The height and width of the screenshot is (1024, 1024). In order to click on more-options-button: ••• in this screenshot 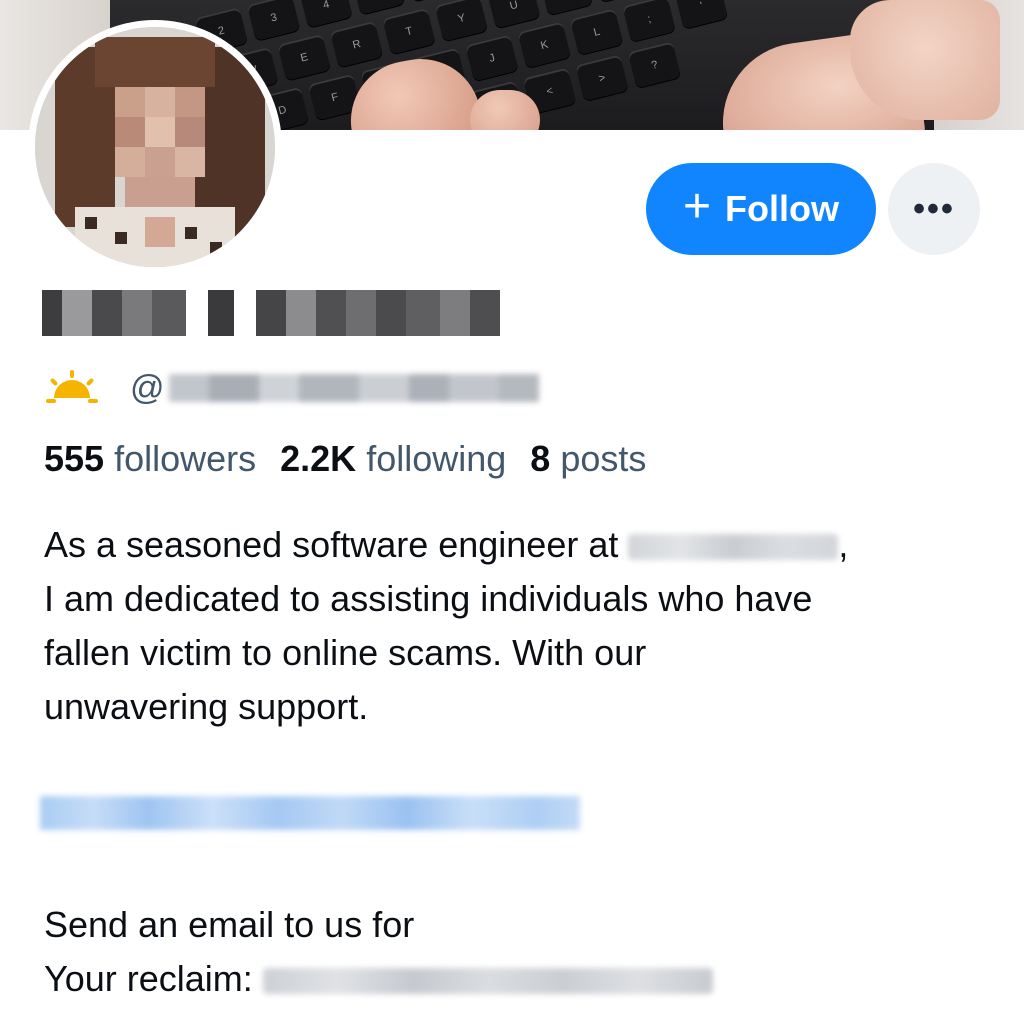, I will do `click(934, 209)`.